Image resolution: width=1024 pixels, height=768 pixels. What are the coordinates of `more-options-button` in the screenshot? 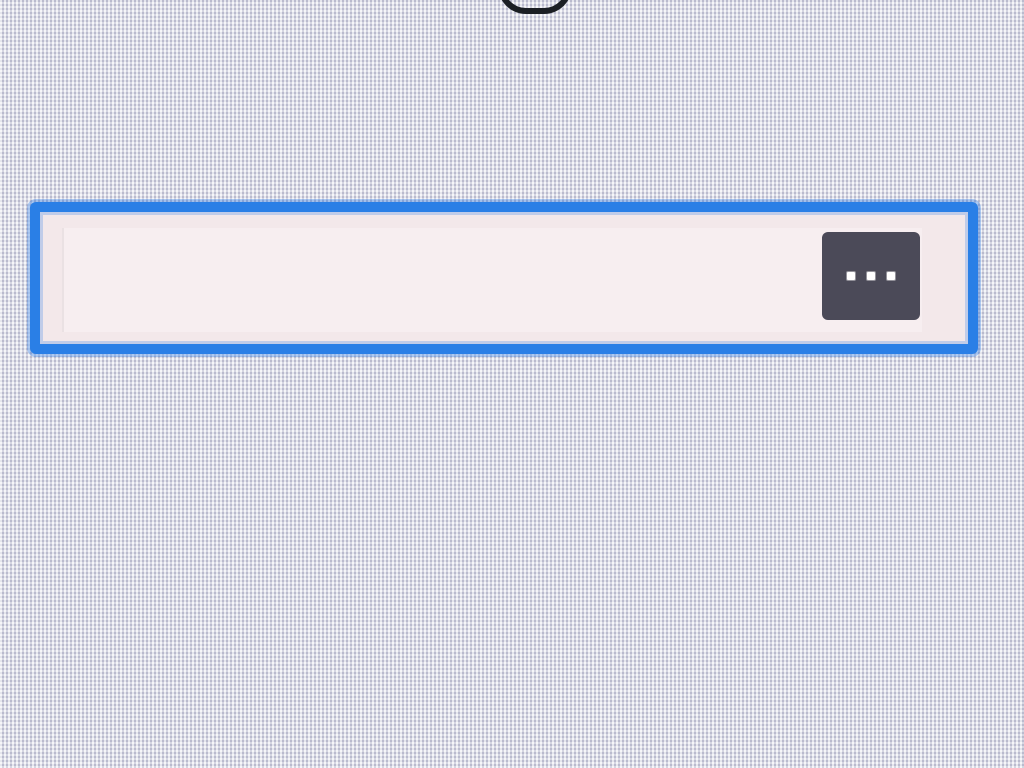 It's located at (871, 276).